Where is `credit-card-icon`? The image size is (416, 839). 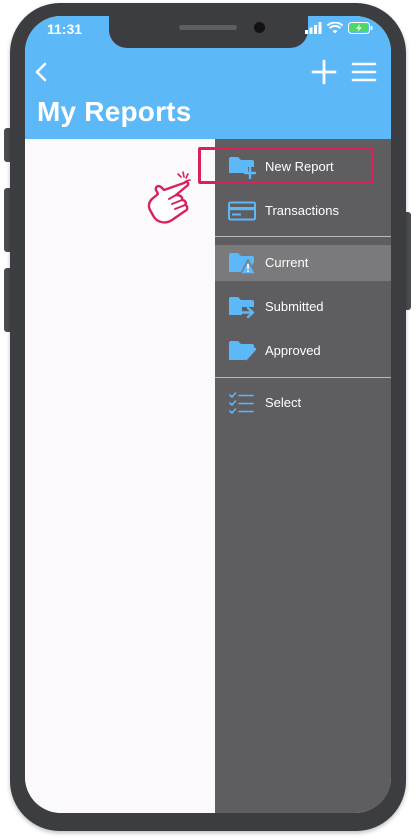
credit-card-icon is located at coordinates (242, 211).